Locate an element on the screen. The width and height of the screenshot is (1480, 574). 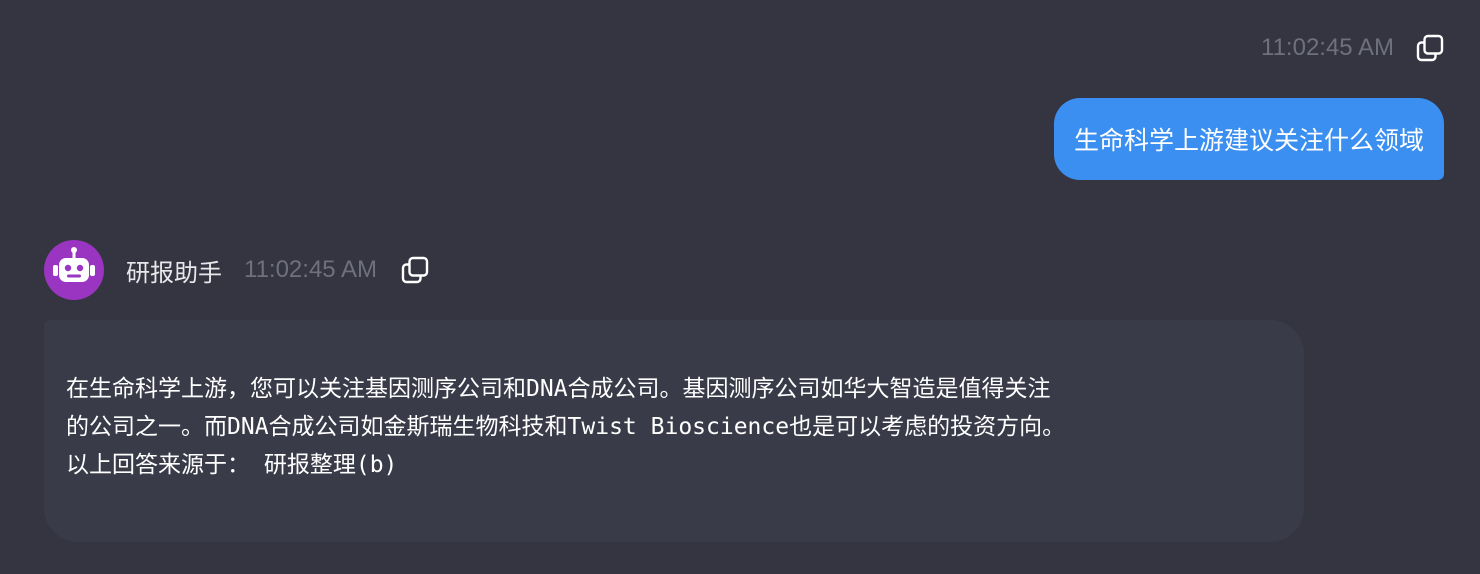
bot-message-line: 以上回答来源于： 研报整理(b) is located at coordinates (232, 465).